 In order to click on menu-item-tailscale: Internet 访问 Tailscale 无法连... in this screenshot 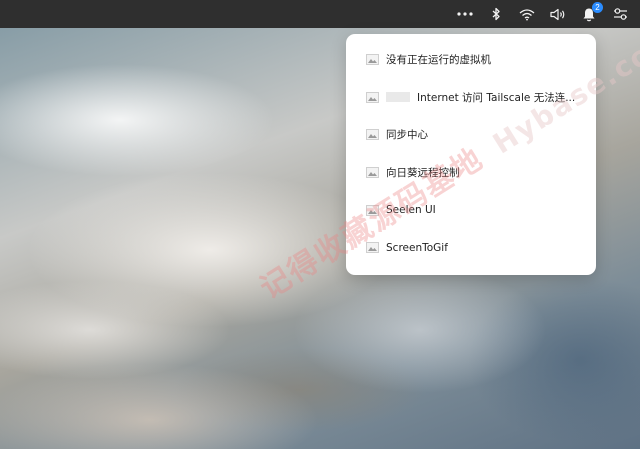, I will do `click(471, 98)`.